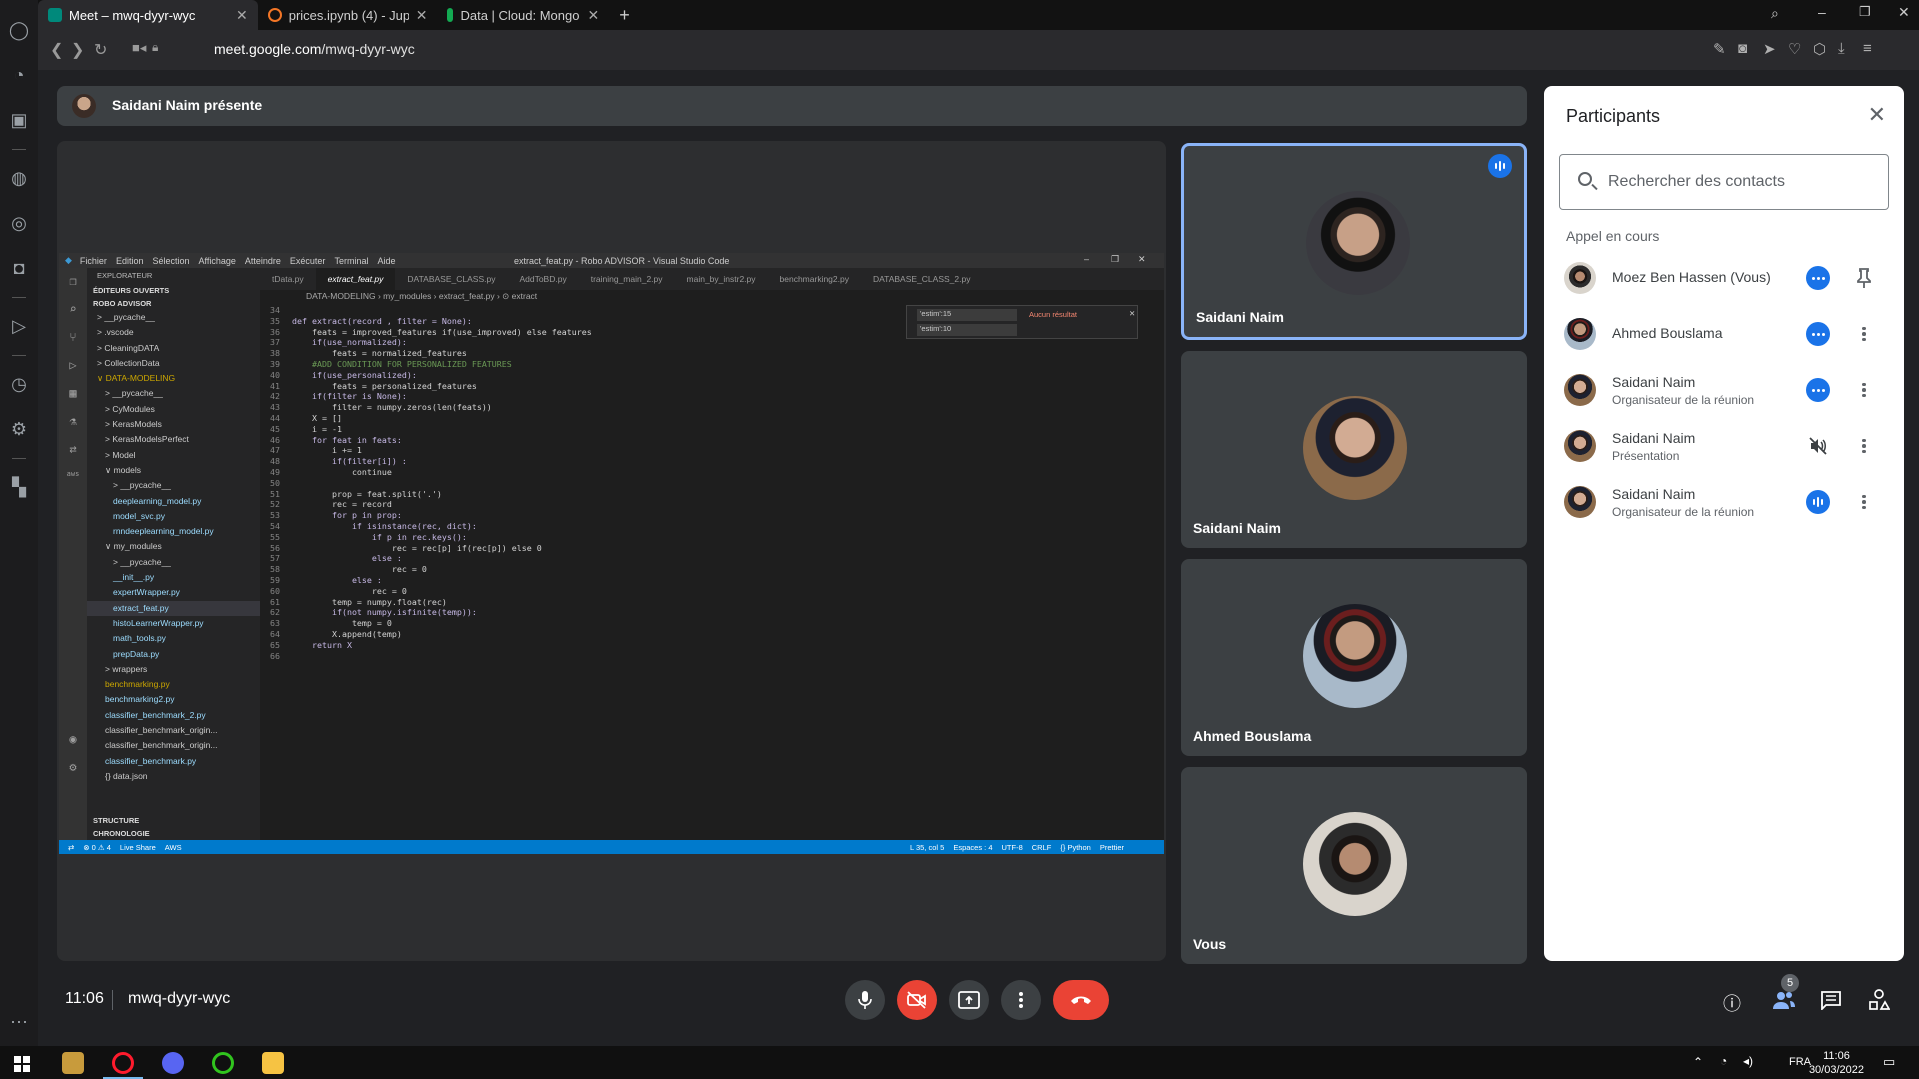  I want to click on file-tree-item: > Model, so click(173, 455).